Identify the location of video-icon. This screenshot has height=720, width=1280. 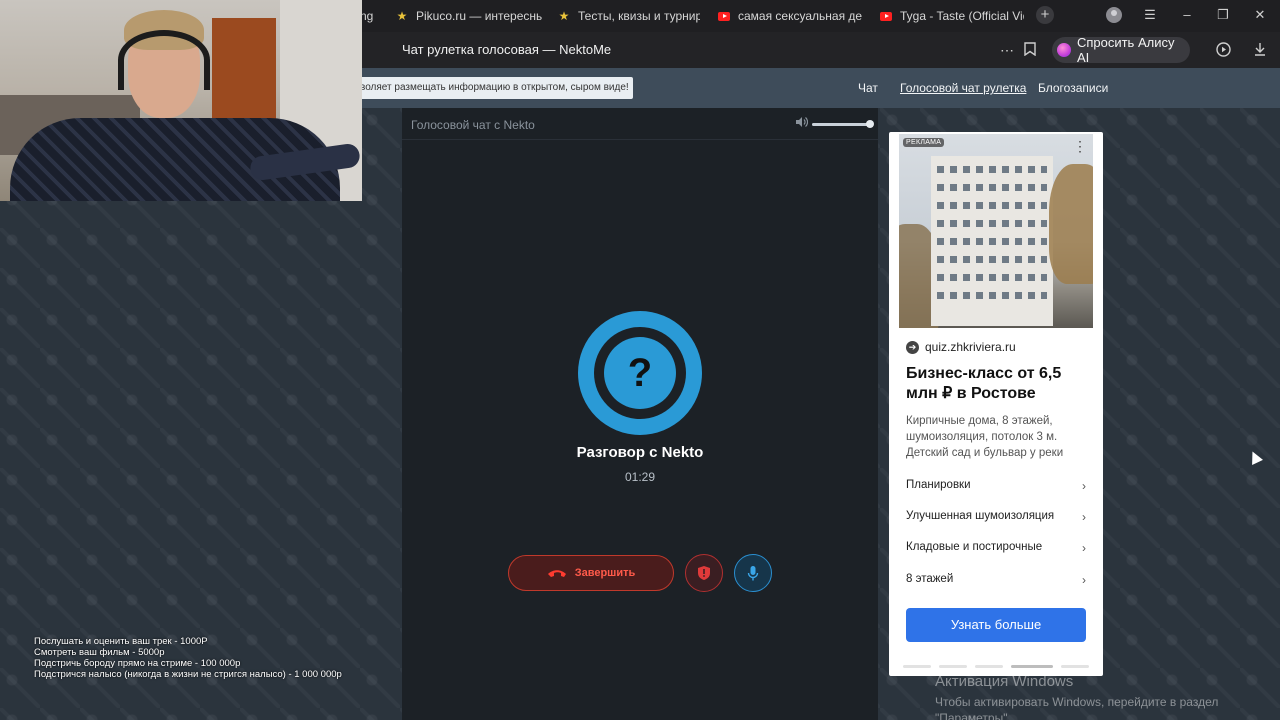
(1223, 51).